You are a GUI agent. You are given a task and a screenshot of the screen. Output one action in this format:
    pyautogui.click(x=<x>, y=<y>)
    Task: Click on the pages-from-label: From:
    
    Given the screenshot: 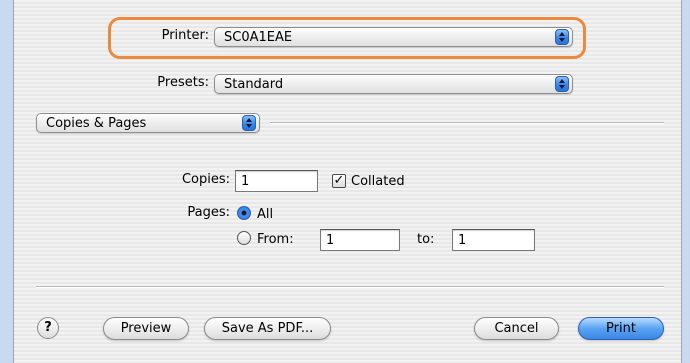 What is the action you would take?
    pyautogui.click(x=275, y=239)
    